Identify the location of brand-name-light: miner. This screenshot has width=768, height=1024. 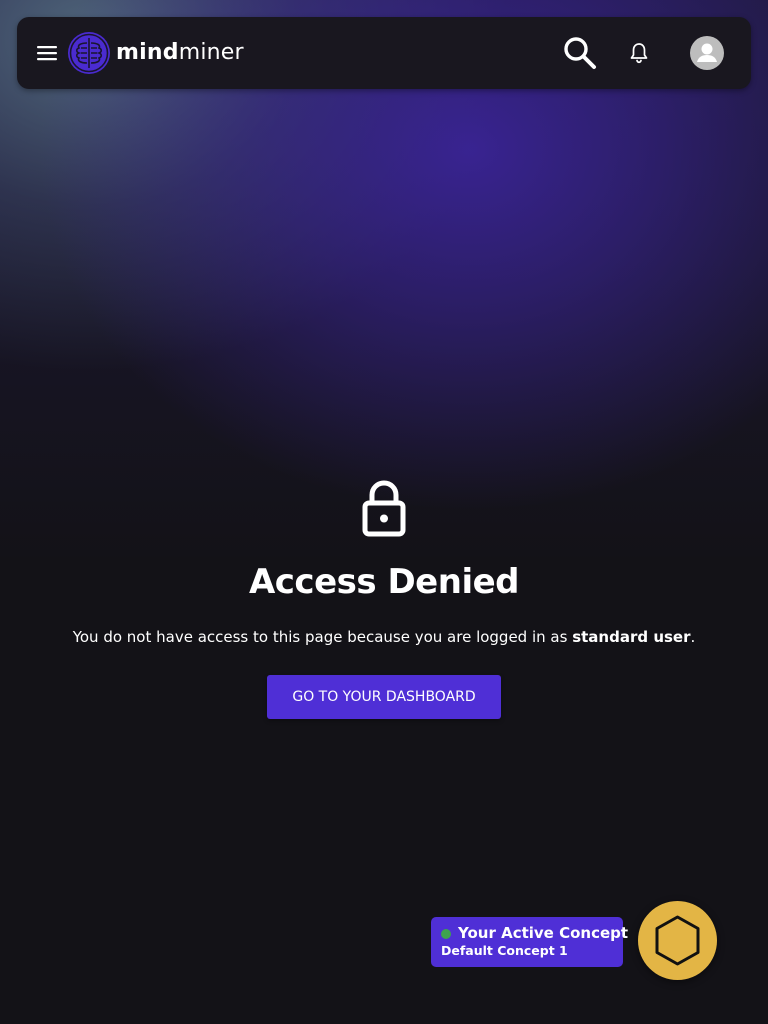
(211, 52).